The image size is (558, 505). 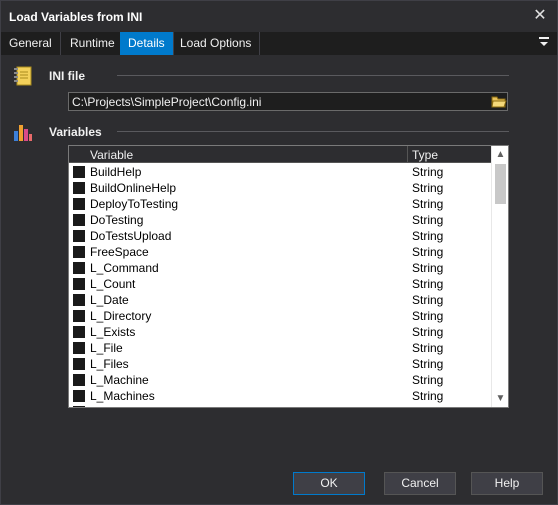 I want to click on column-header-type: Type, so click(x=425, y=155).